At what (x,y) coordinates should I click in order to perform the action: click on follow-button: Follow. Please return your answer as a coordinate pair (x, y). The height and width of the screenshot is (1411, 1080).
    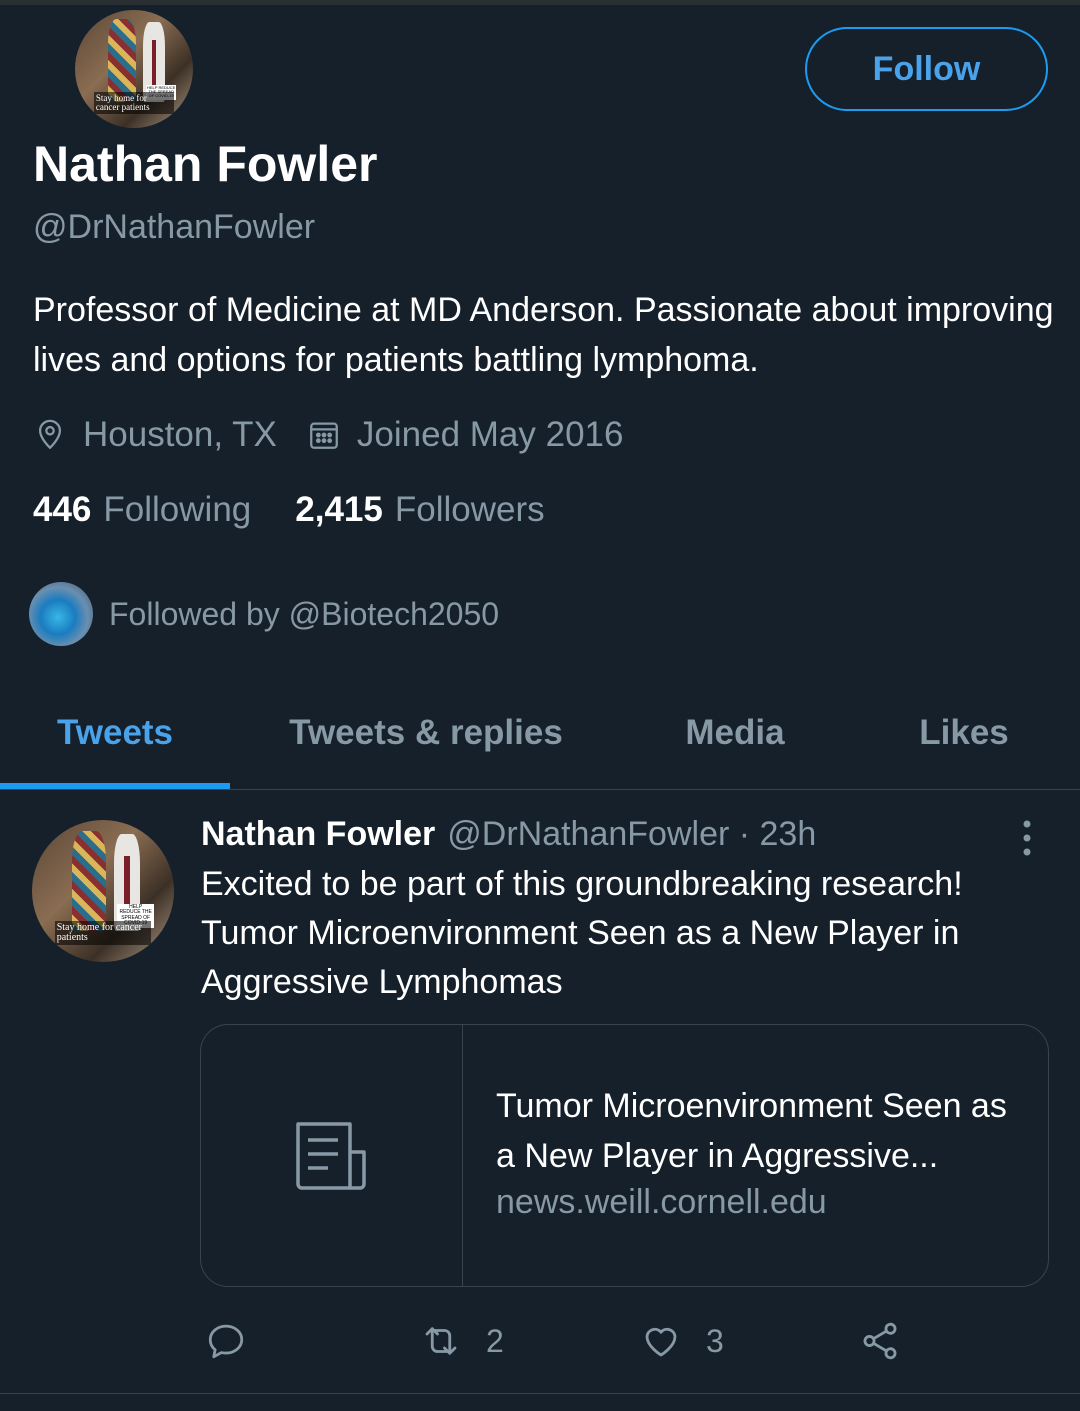
    Looking at the image, I should click on (926, 69).